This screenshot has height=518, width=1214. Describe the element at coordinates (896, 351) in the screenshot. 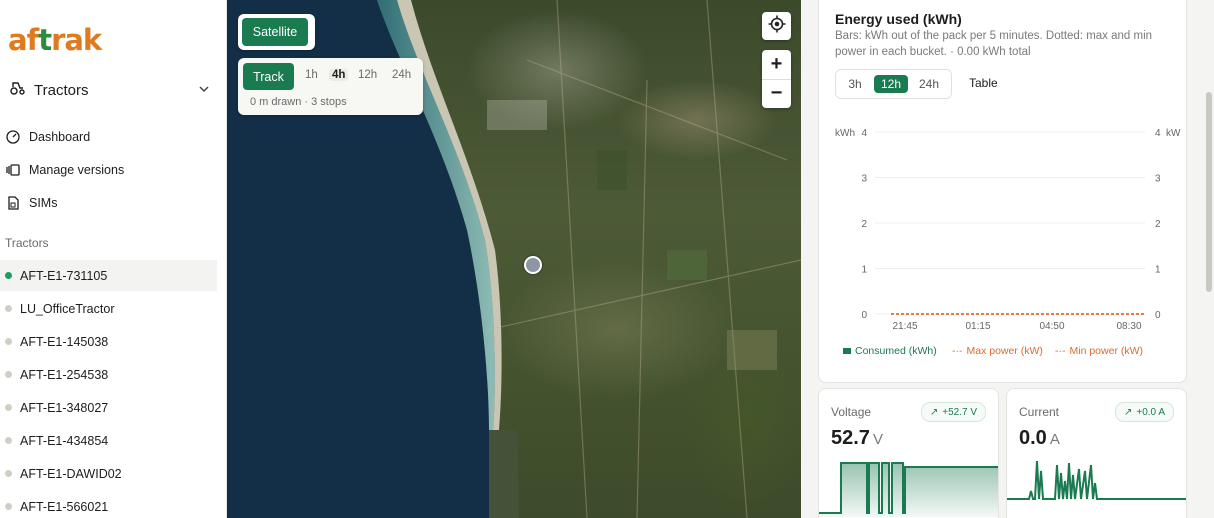

I see `legend-consumed-label: Consumed (kWh)` at that location.